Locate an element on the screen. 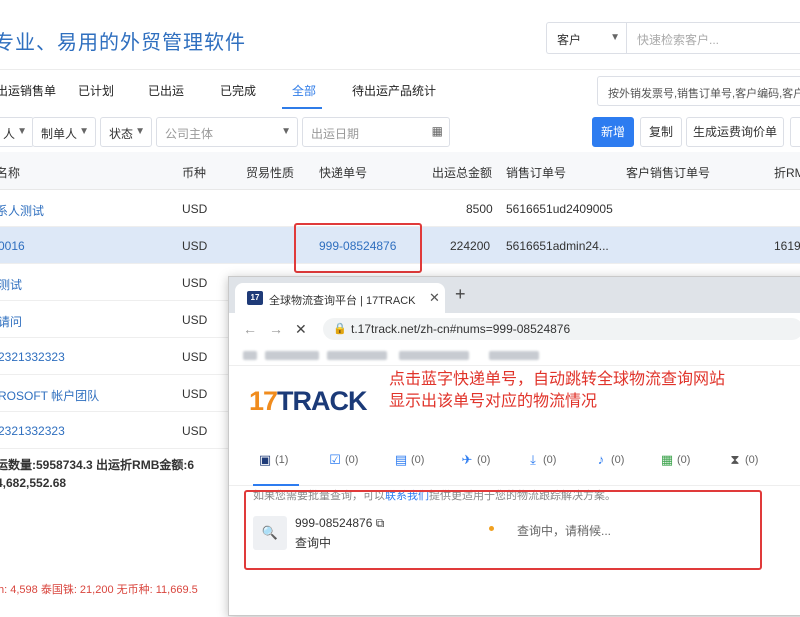 The height and width of the screenshot is (617, 800). filter-creator-label: 制单人 is located at coordinates (59, 134).